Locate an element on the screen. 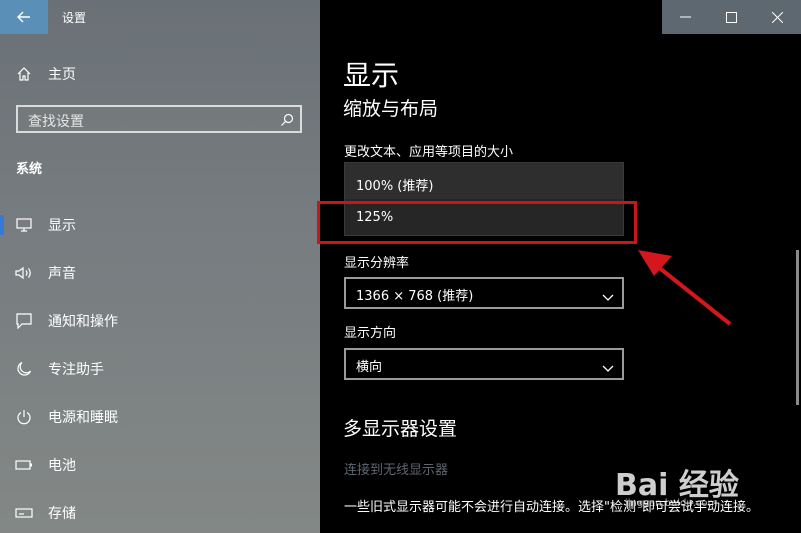  power-icon is located at coordinates (24, 417).